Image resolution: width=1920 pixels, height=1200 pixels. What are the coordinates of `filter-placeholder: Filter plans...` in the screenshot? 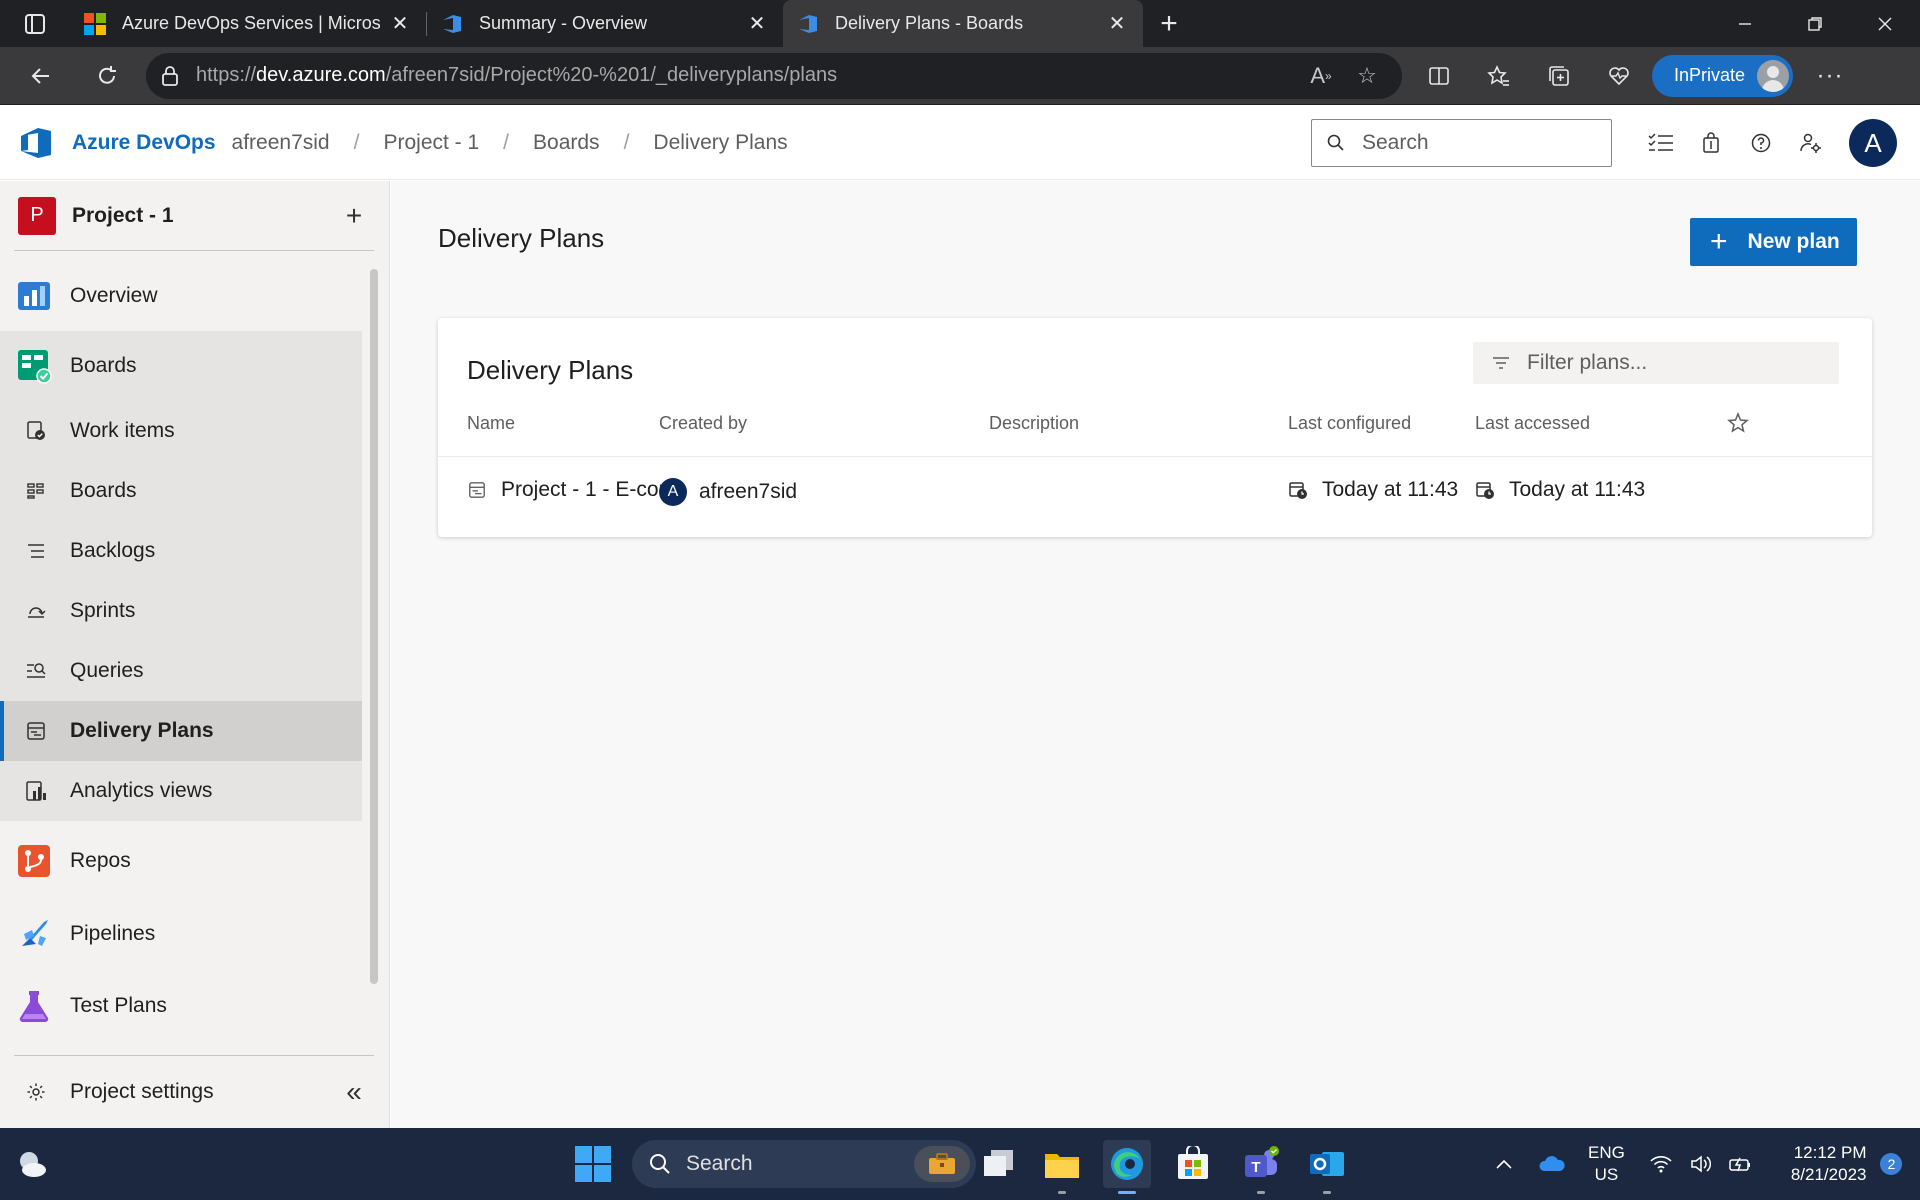 It's located at (1587, 362).